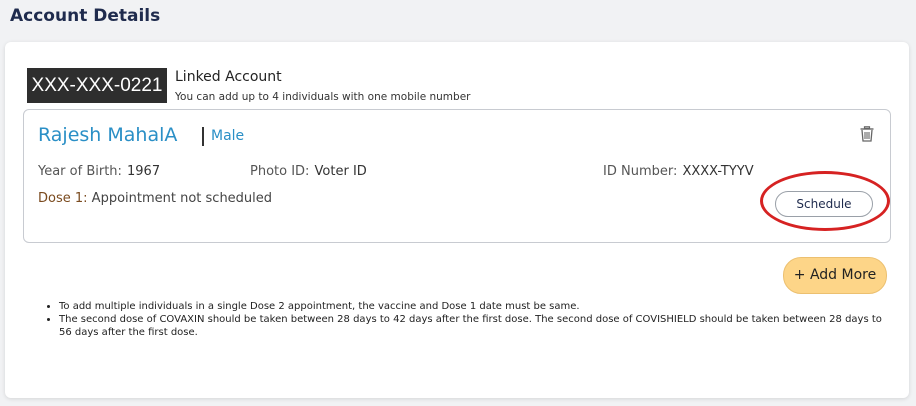 The image size is (916, 406). What do you see at coordinates (867, 134) in the screenshot?
I see `trash-icon` at bounding box center [867, 134].